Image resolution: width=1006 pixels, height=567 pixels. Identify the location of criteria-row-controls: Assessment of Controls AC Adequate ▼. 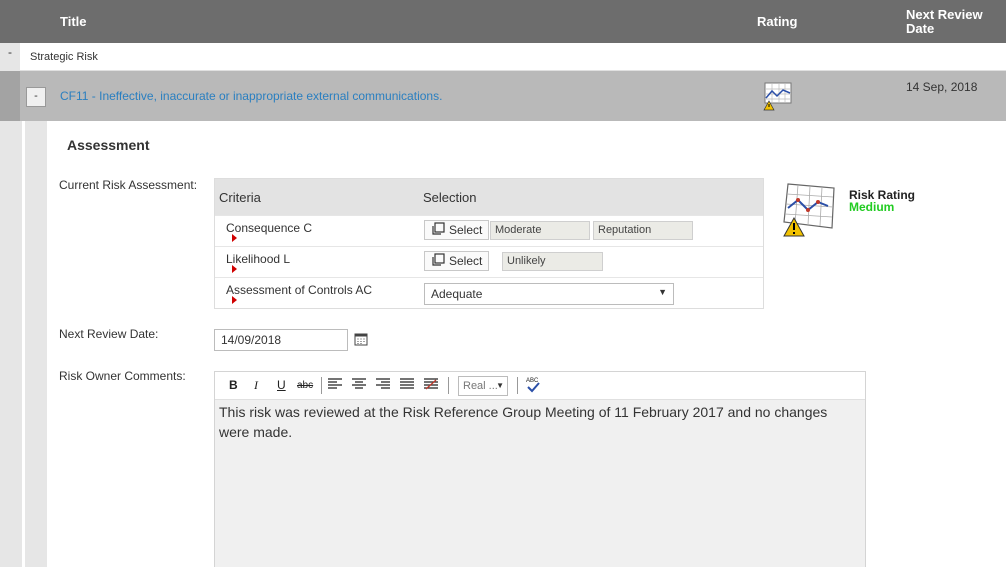
(489, 292).